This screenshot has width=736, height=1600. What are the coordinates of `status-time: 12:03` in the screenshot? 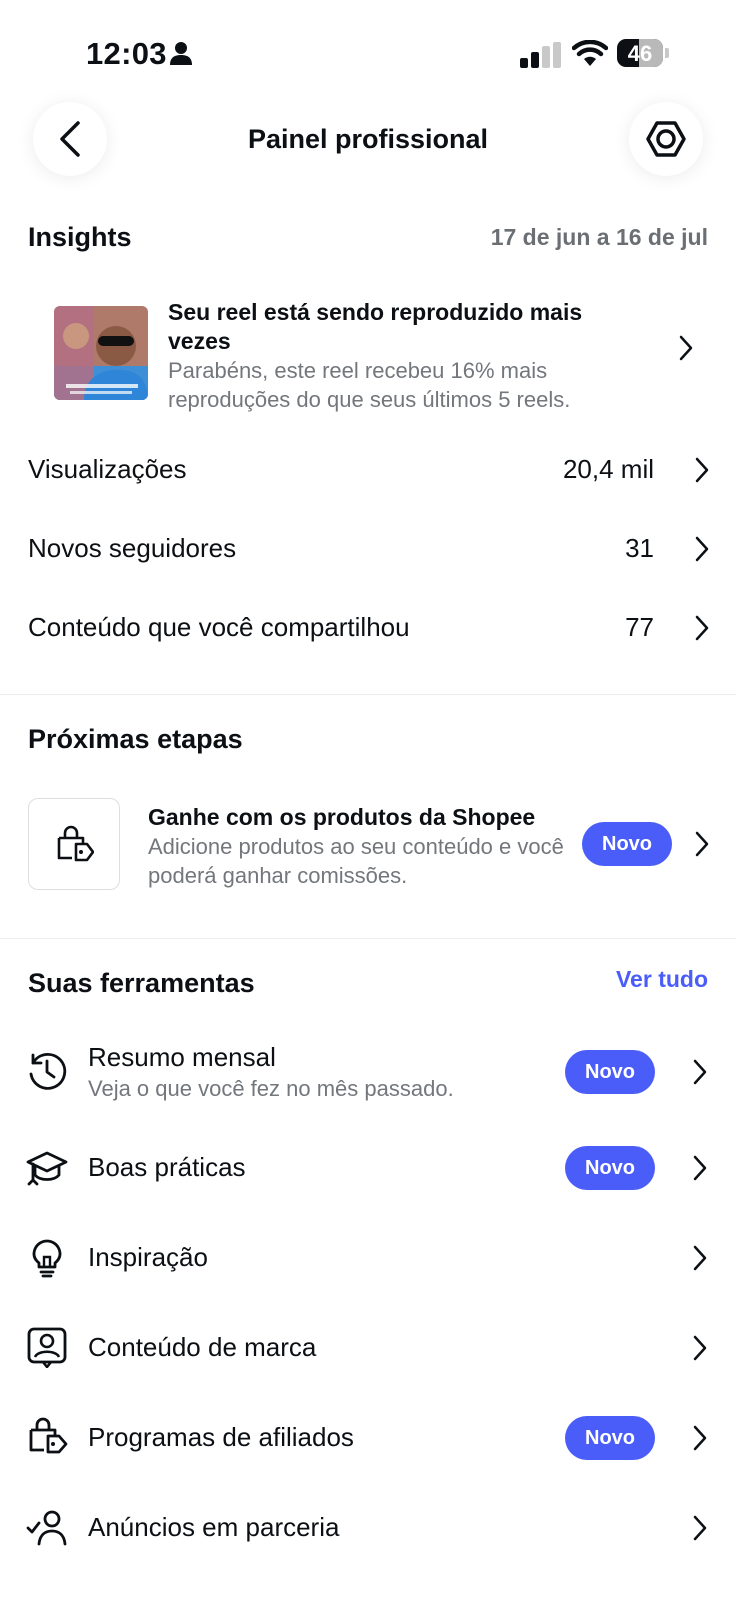 It's located at (126, 53).